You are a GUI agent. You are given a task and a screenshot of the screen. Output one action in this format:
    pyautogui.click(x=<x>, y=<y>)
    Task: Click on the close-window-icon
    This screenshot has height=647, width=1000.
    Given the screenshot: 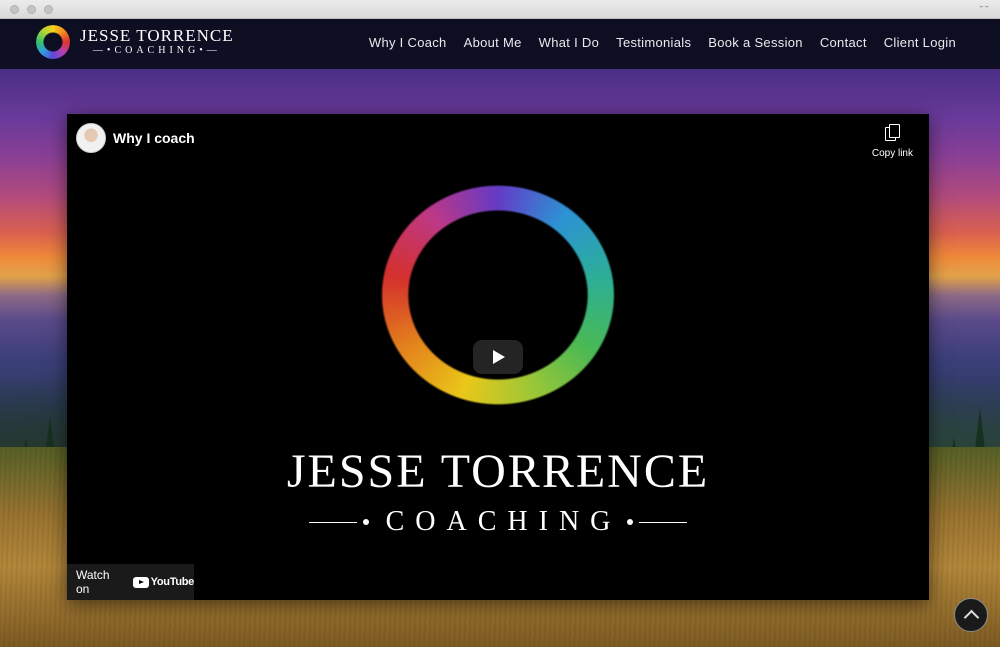 What is the action you would take?
    pyautogui.click(x=14, y=9)
    